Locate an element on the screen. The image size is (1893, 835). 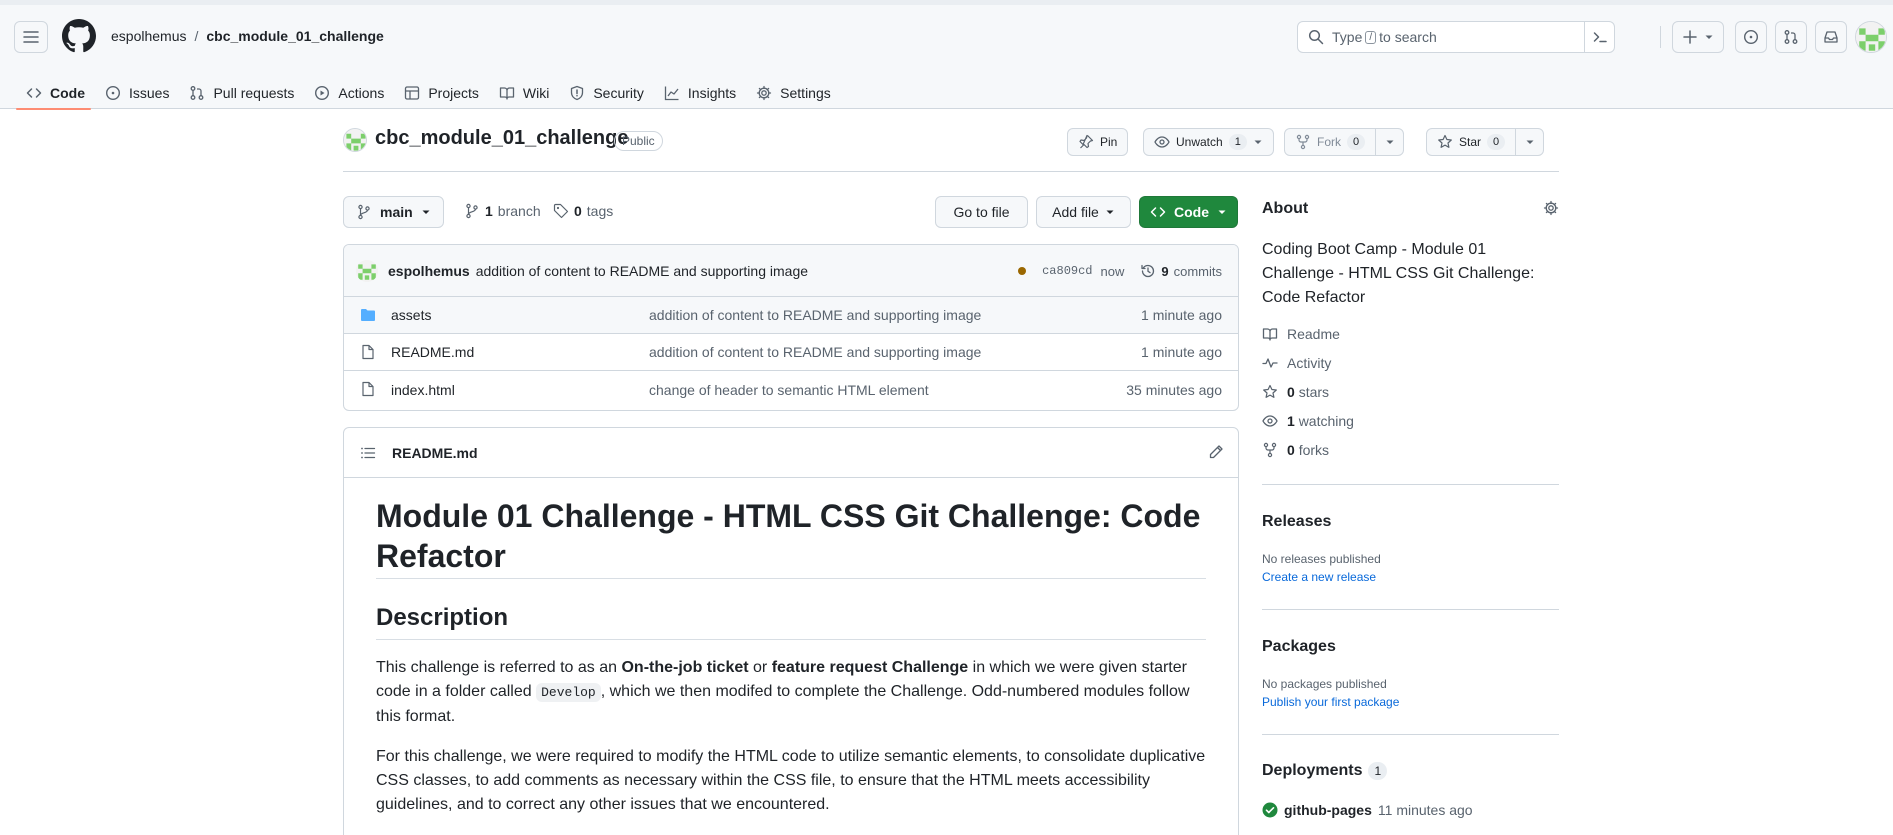
packages-heading: Packages is located at coordinates (1299, 647).